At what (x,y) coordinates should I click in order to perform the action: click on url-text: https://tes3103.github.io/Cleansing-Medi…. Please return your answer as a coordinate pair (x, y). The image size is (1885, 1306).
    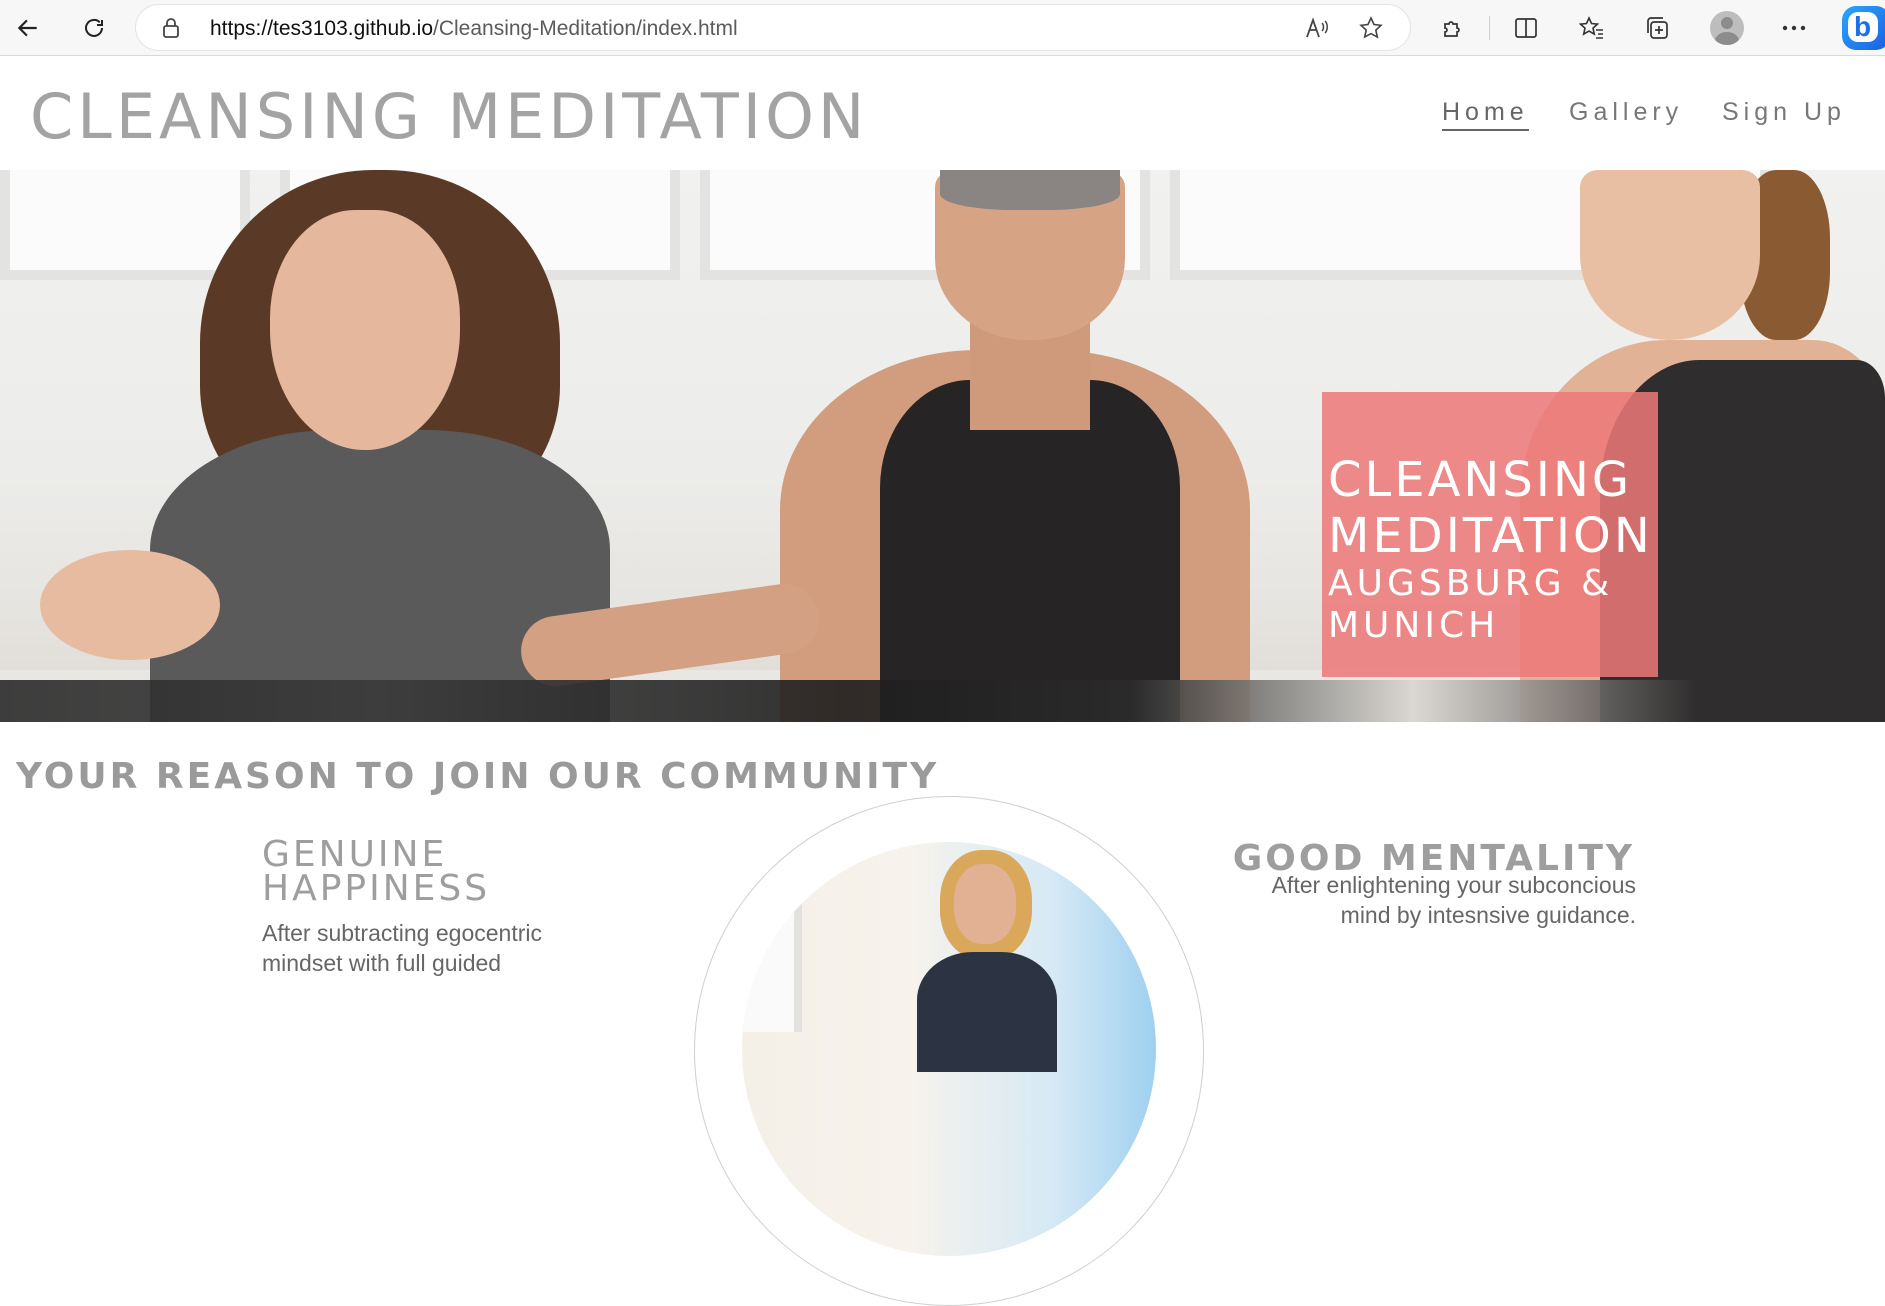
    Looking at the image, I should click on (474, 29).